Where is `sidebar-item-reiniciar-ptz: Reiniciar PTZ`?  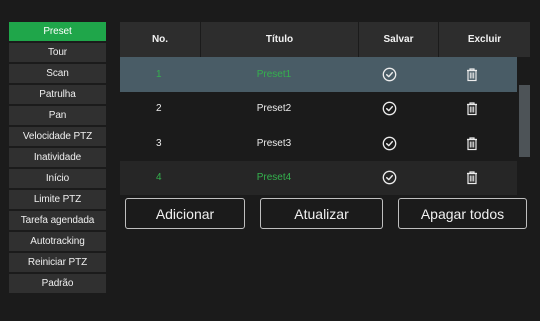 sidebar-item-reiniciar-ptz: Reiniciar PTZ is located at coordinates (57, 262).